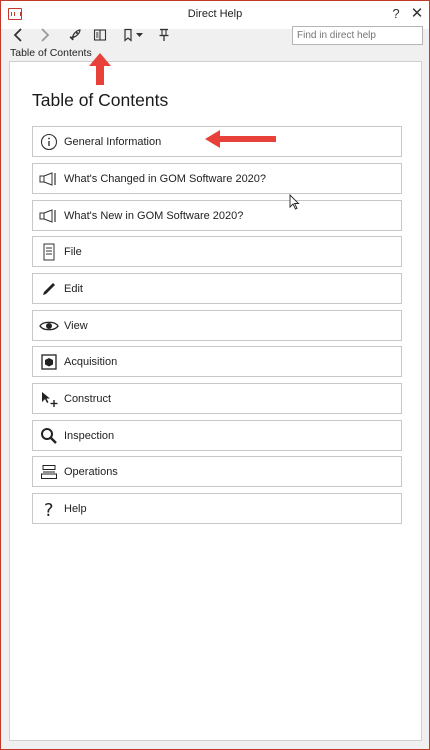 The height and width of the screenshot is (750, 430). I want to click on chevron-left-icon, so click(17, 35).